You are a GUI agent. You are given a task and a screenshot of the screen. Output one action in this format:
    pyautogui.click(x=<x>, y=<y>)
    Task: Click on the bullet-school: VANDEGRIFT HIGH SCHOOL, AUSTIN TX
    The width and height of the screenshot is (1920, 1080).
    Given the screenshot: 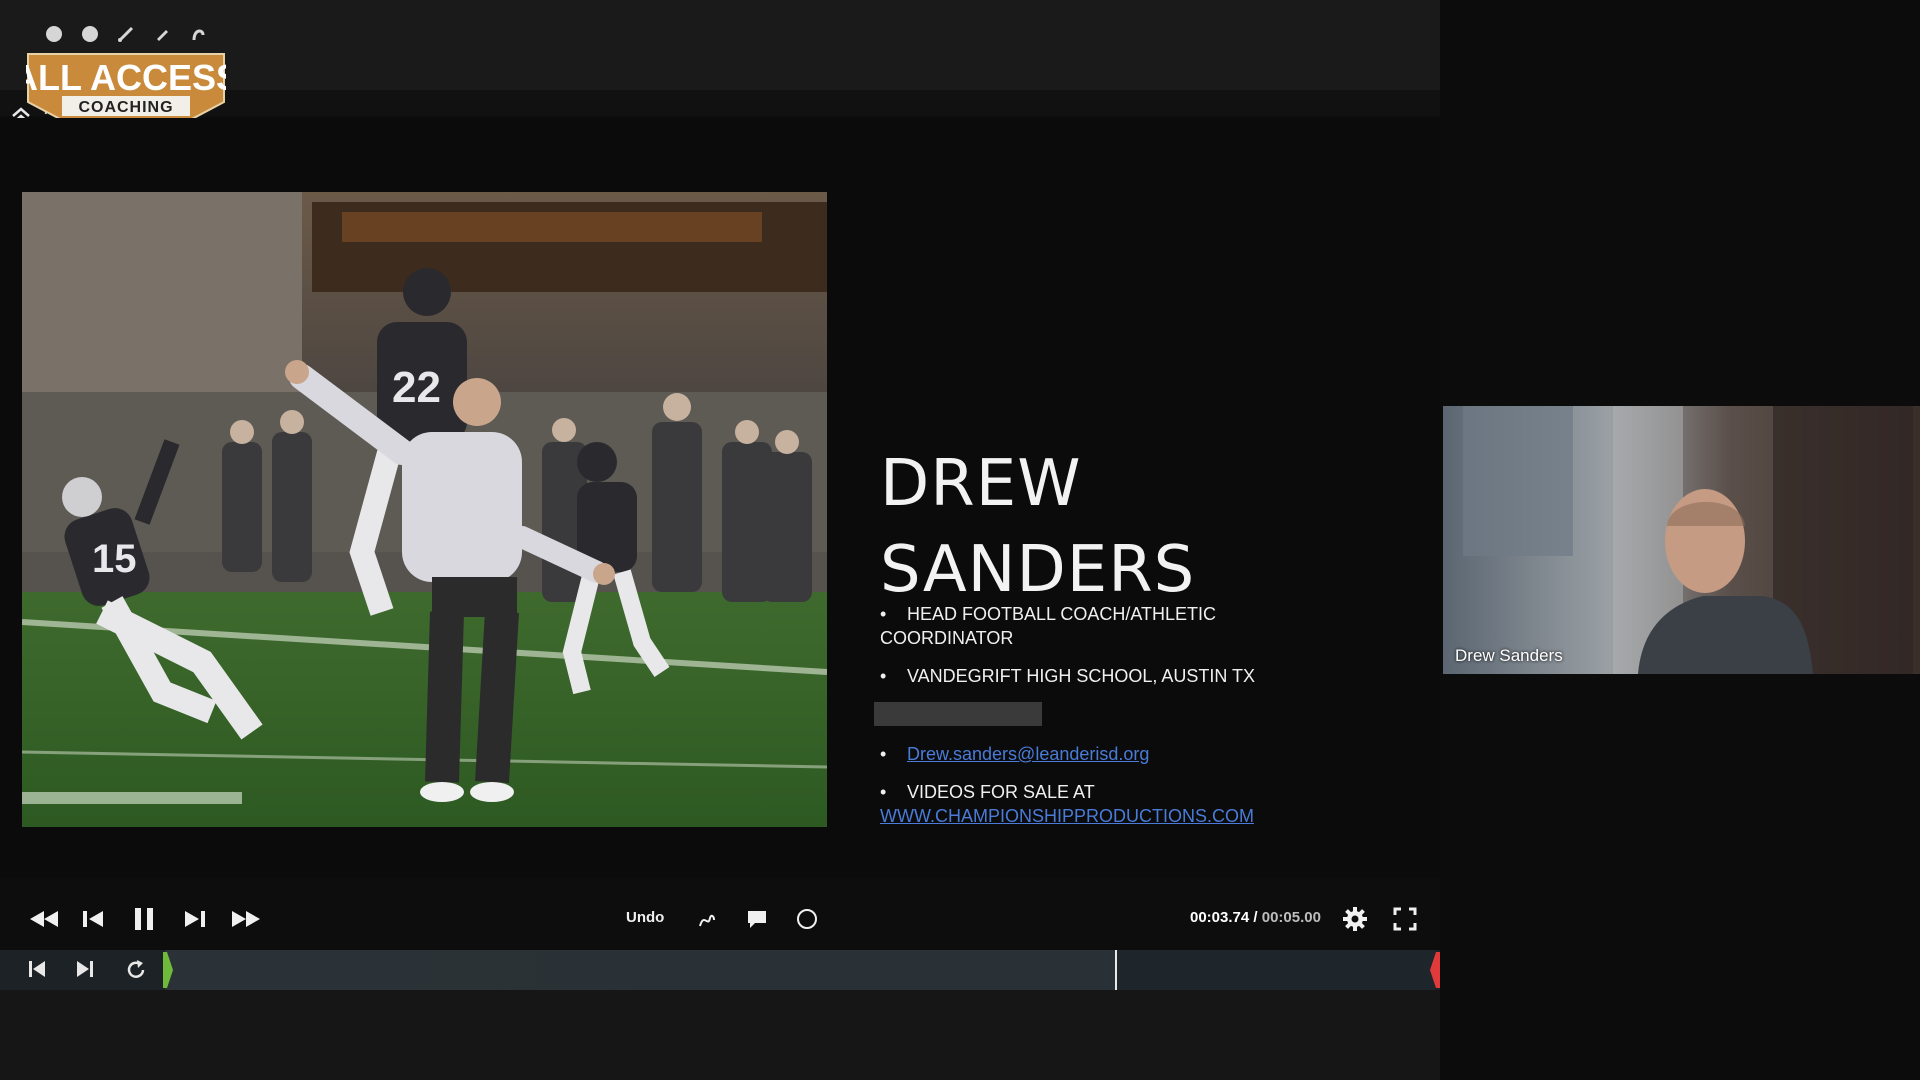 What is the action you would take?
    pyautogui.click(x=1081, y=676)
    